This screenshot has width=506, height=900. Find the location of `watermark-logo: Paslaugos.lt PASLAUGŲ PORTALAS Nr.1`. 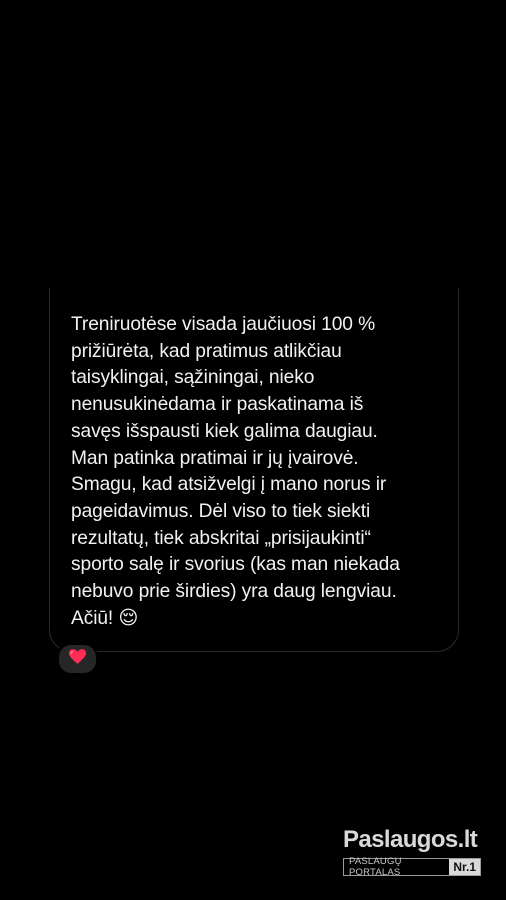

watermark-logo: Paslaugos.lt PASLAUGŲ PORTALAS Nr.1 is located at coordinates (412, 852).